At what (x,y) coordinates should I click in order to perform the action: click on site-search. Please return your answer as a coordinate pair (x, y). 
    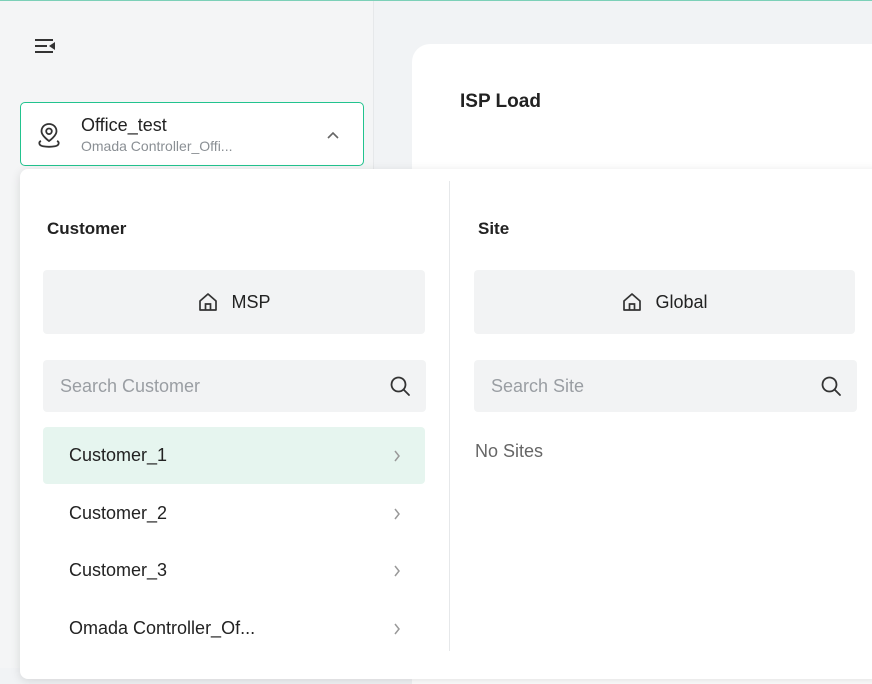
    Looking at the image, I should click on (665, 386).